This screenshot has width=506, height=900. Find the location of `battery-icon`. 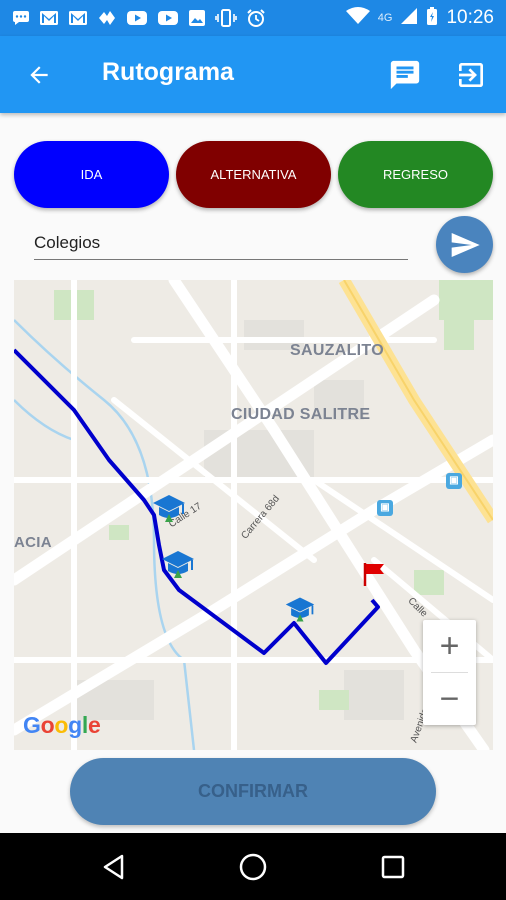

battery-icon is located at coordinates (432, 18).